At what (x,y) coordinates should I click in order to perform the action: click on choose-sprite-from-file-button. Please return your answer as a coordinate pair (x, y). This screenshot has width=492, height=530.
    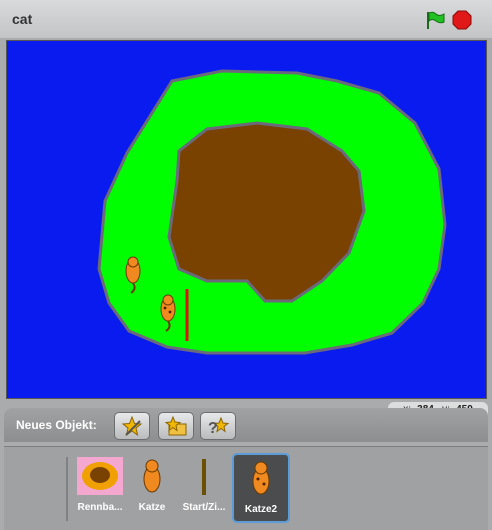
    Looking at the image, I should click on (176, 426).